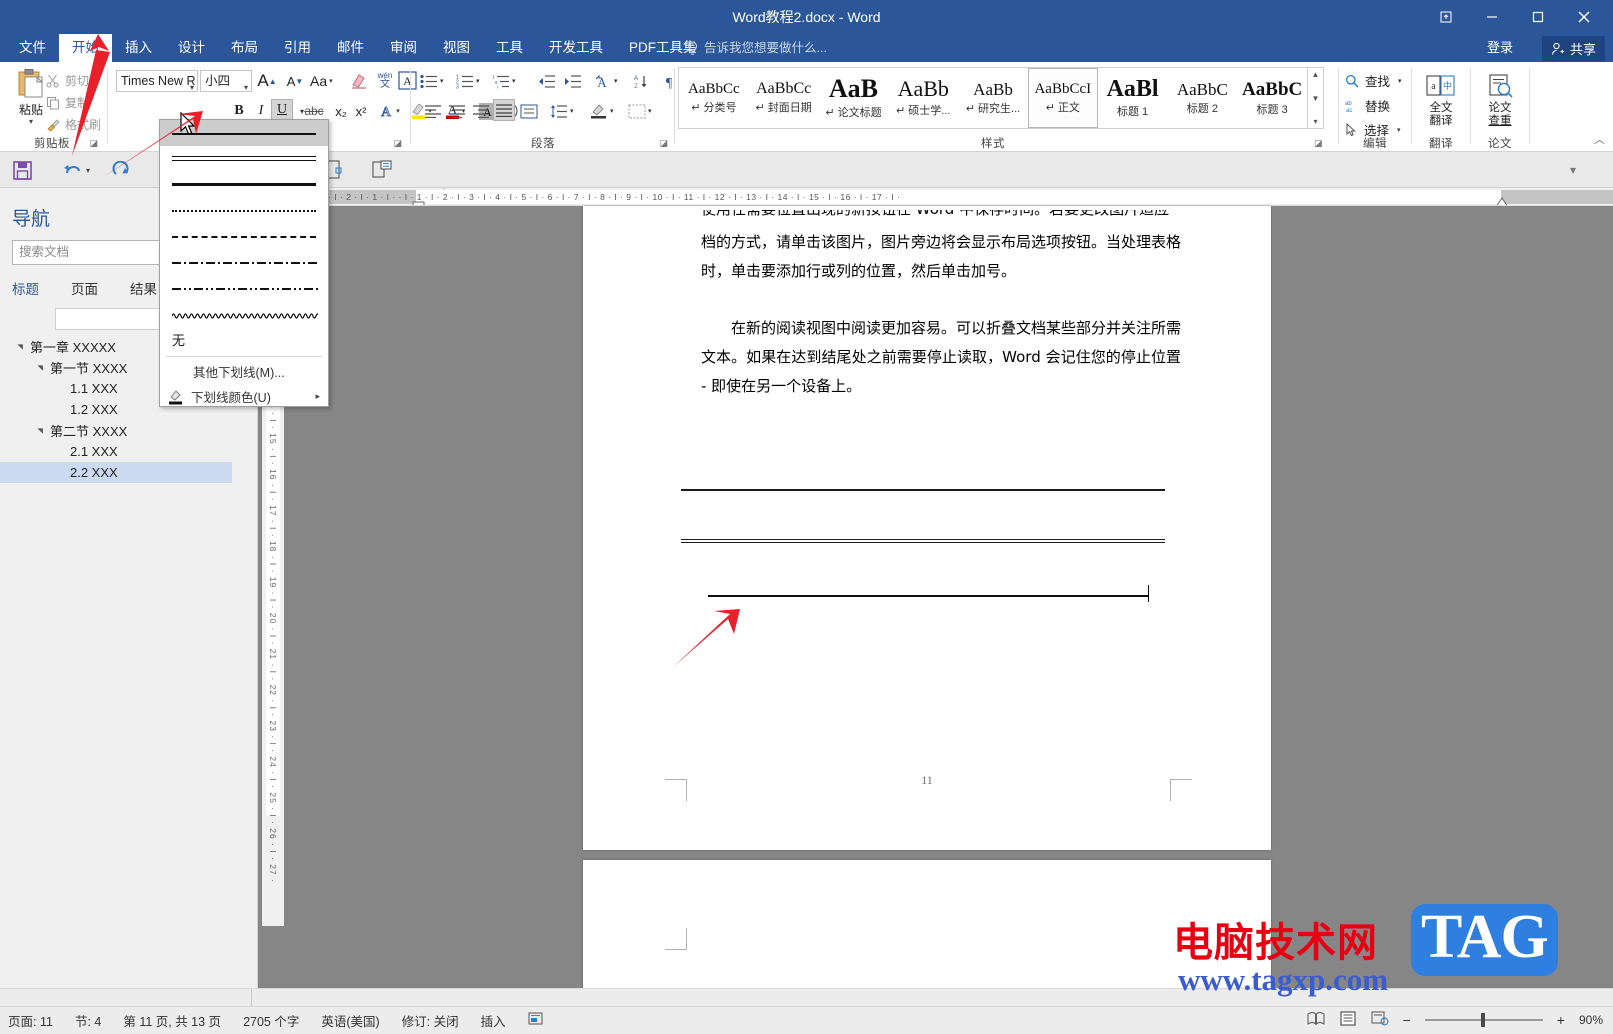 Image resolution: width=1613 pixels, height=1034 pixels. I want to click on decrease-indent-icon, so click(547, 81).